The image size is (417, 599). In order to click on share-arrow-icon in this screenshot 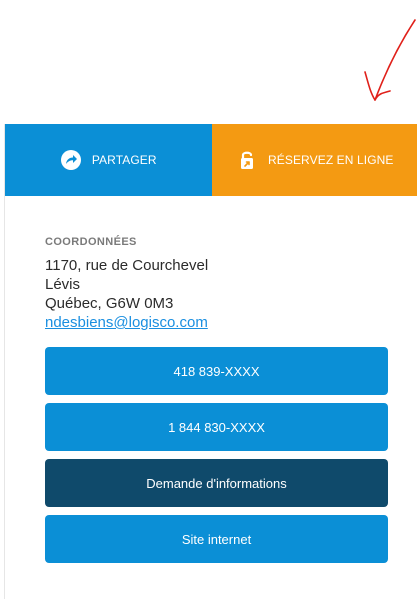, I will do `click(71, 160)`.